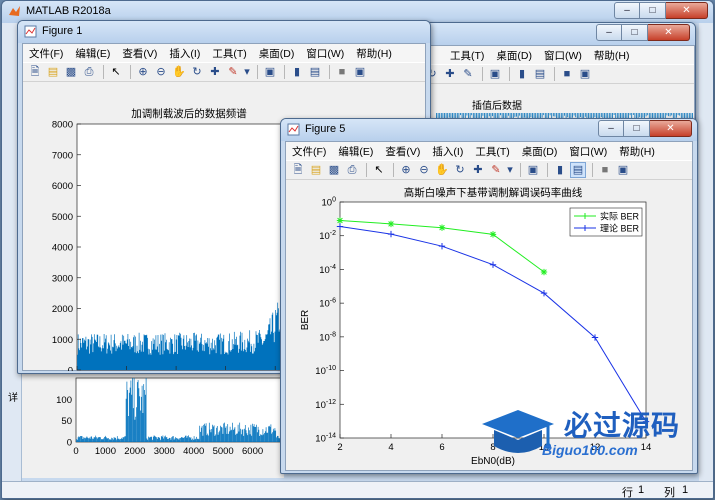  I want to click on f5-rotate-icon: ↻, so click(460, 170).